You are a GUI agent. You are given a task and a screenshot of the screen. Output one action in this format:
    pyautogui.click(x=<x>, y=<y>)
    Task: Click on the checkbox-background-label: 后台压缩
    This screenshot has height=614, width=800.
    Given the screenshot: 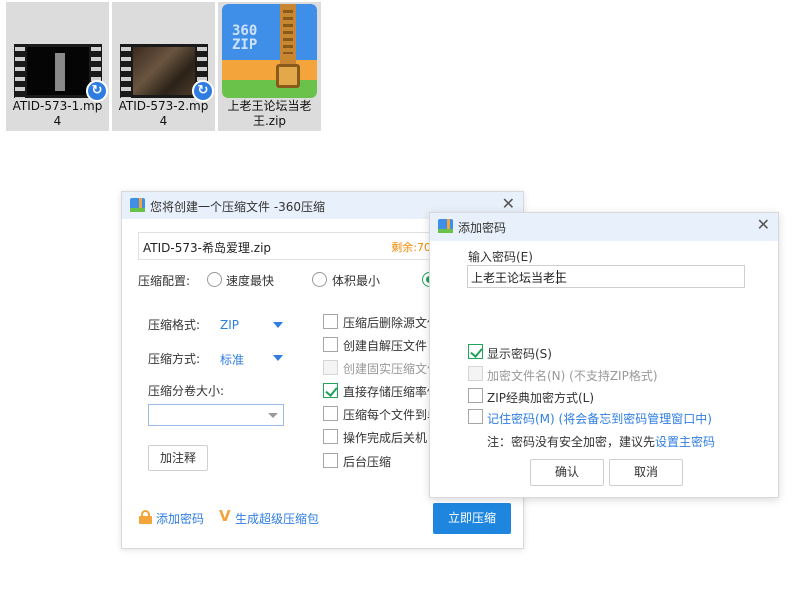 What is the action you would take?
    pyautogui.click(x=367, y=462)
    